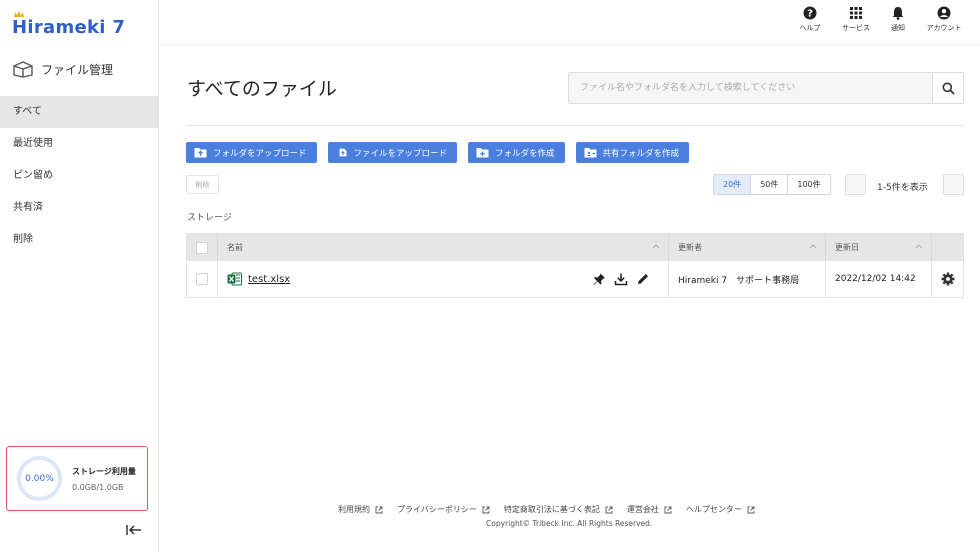  What do you see at coordinates (39, 478) in the screenshot?
I see `storage-ring: 0.00%` at bounding box center [39, 478].